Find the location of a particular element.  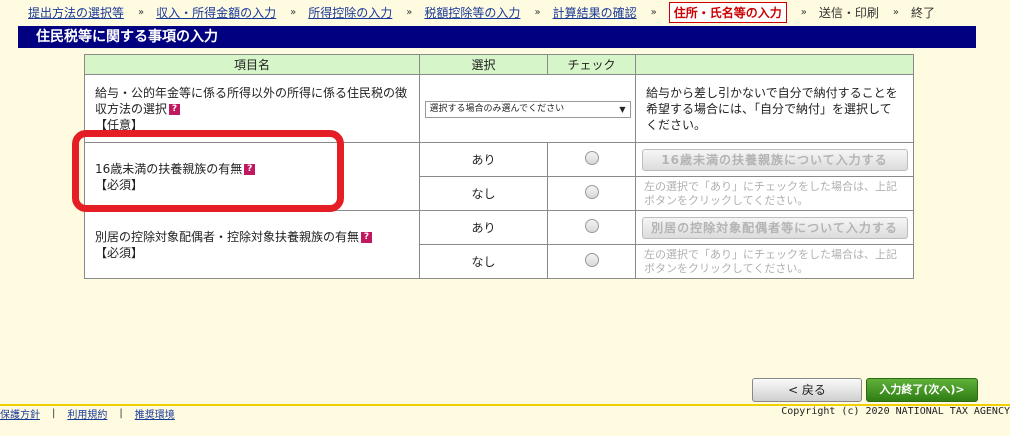

breadcrumb-step-tax-credit: 税額控除等の入力 is located at coordinates (472, 12).